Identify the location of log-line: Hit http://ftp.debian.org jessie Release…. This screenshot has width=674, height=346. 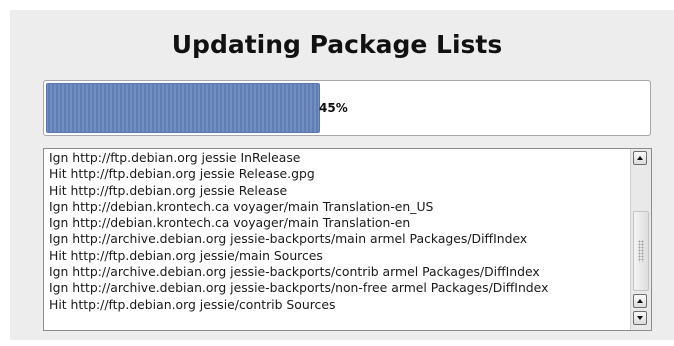
(182, 174).